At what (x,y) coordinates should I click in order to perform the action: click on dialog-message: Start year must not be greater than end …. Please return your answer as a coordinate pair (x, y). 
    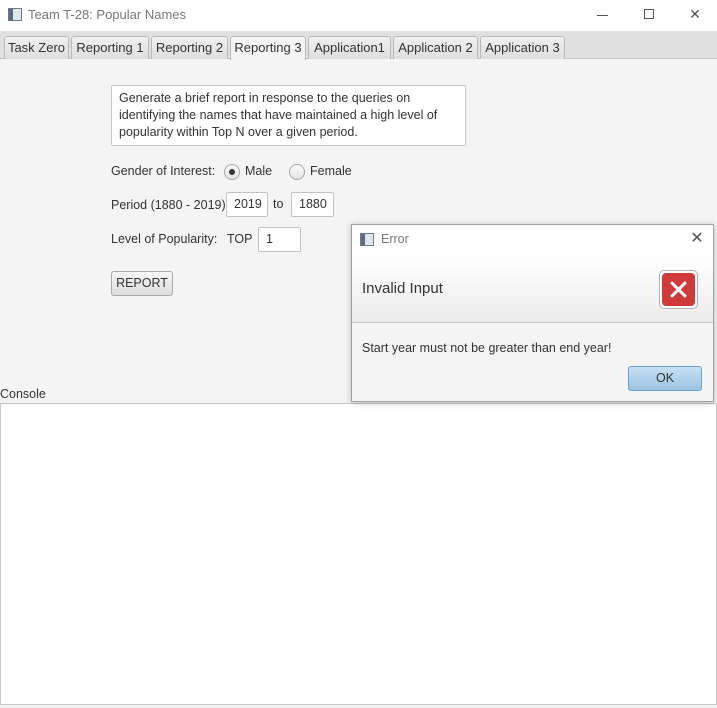
    Looking at the image, I should click on (487, 348).